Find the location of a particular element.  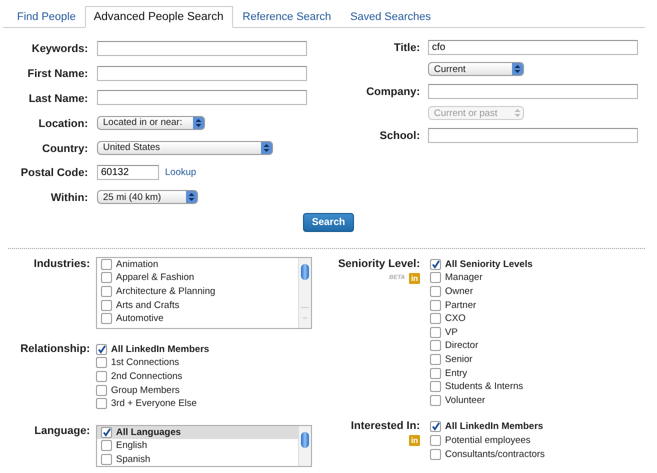

tab: Find People is located at coordinates (46, 17).